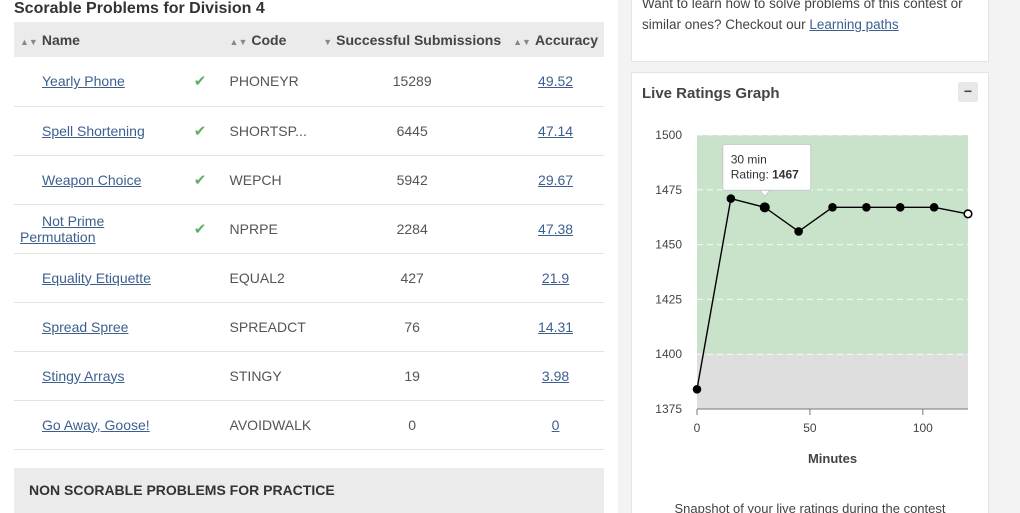 This screenshot has width=1020, height=513. I want to click on problem-link: Spread Spree, so click(74, 327).